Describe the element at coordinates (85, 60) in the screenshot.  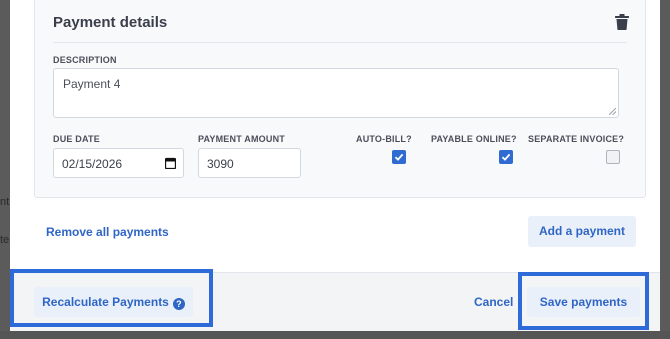
I see `description-label: DESCRIPTION` at that location.